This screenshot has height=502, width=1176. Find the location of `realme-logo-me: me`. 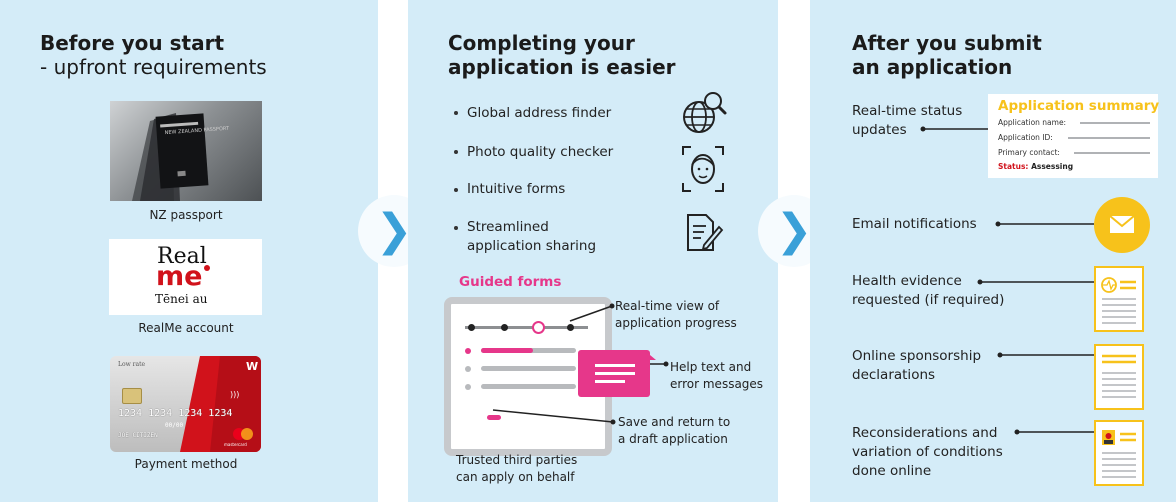

realme-logo-me: me is located at coordinates (179, 276).